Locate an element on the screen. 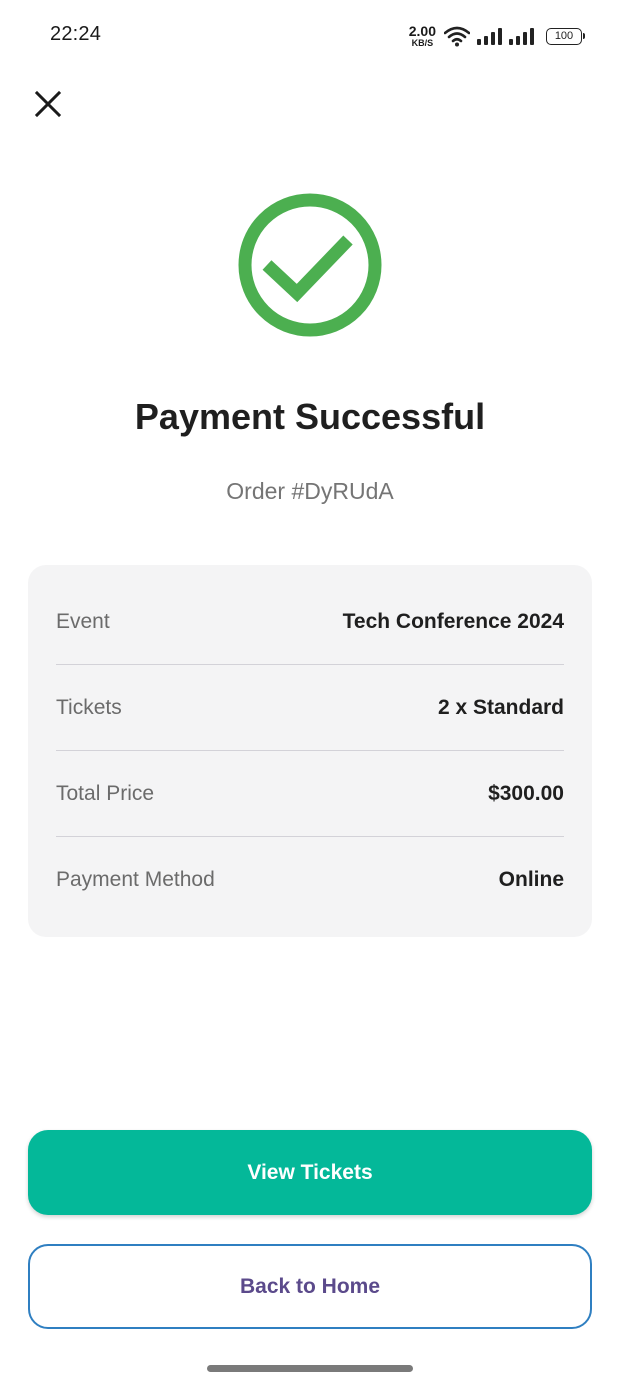 The image size is (620, 1385). detail-value: 2 x Standard is located at coordinates (500, 707).